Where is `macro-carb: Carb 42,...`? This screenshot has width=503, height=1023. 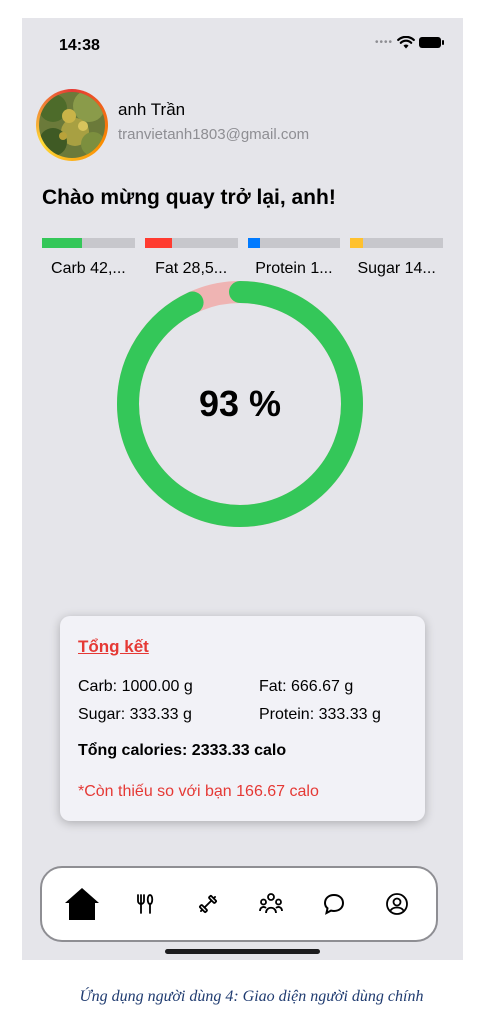 macro-carb: Carb 42,... is located at coordinates (88, 258).